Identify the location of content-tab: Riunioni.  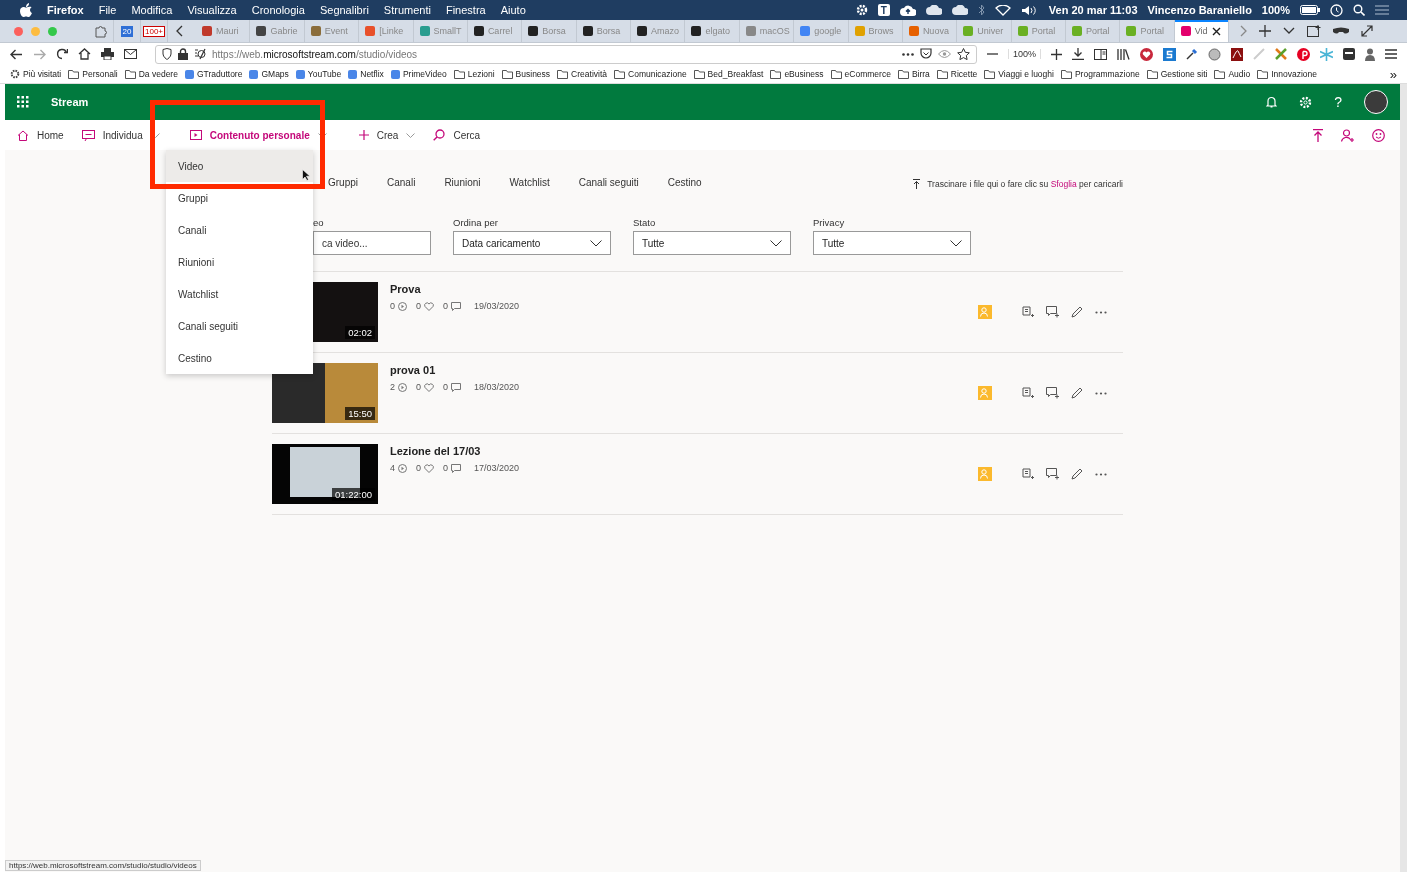
(462, 184).